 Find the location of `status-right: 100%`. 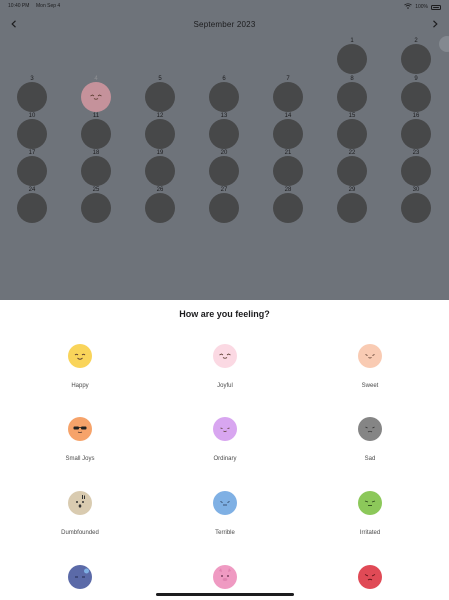

status-right: 100% is located at coordinates (422, 7).